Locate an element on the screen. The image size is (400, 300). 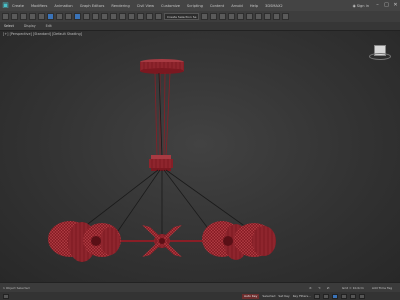
scene-explorer-icon is located at coordinates (232, 16).